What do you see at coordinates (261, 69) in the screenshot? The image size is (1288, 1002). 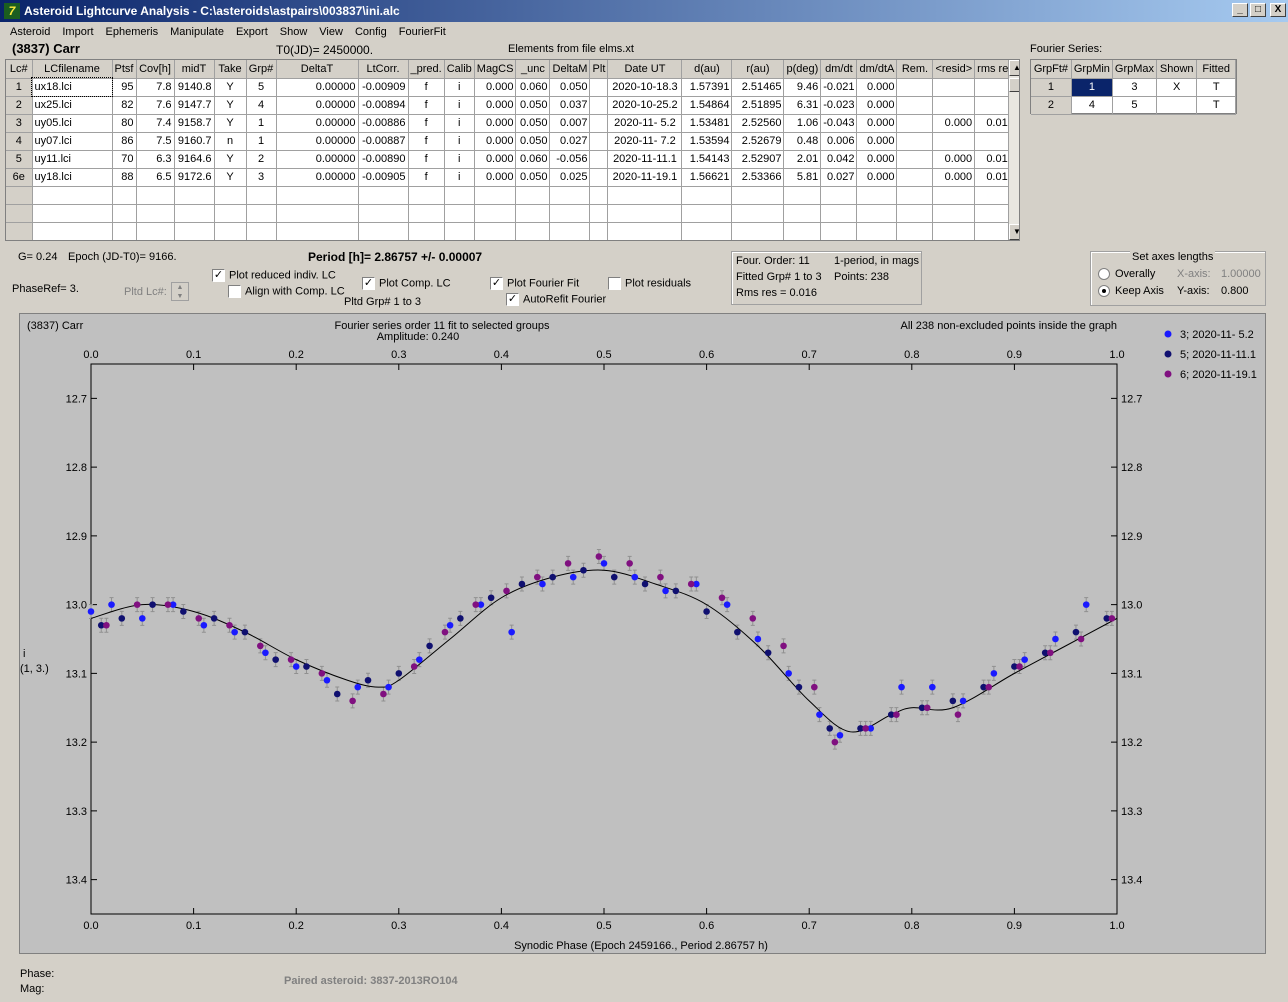 I see `column-header: Grp#` at bounding box center [261, 69].